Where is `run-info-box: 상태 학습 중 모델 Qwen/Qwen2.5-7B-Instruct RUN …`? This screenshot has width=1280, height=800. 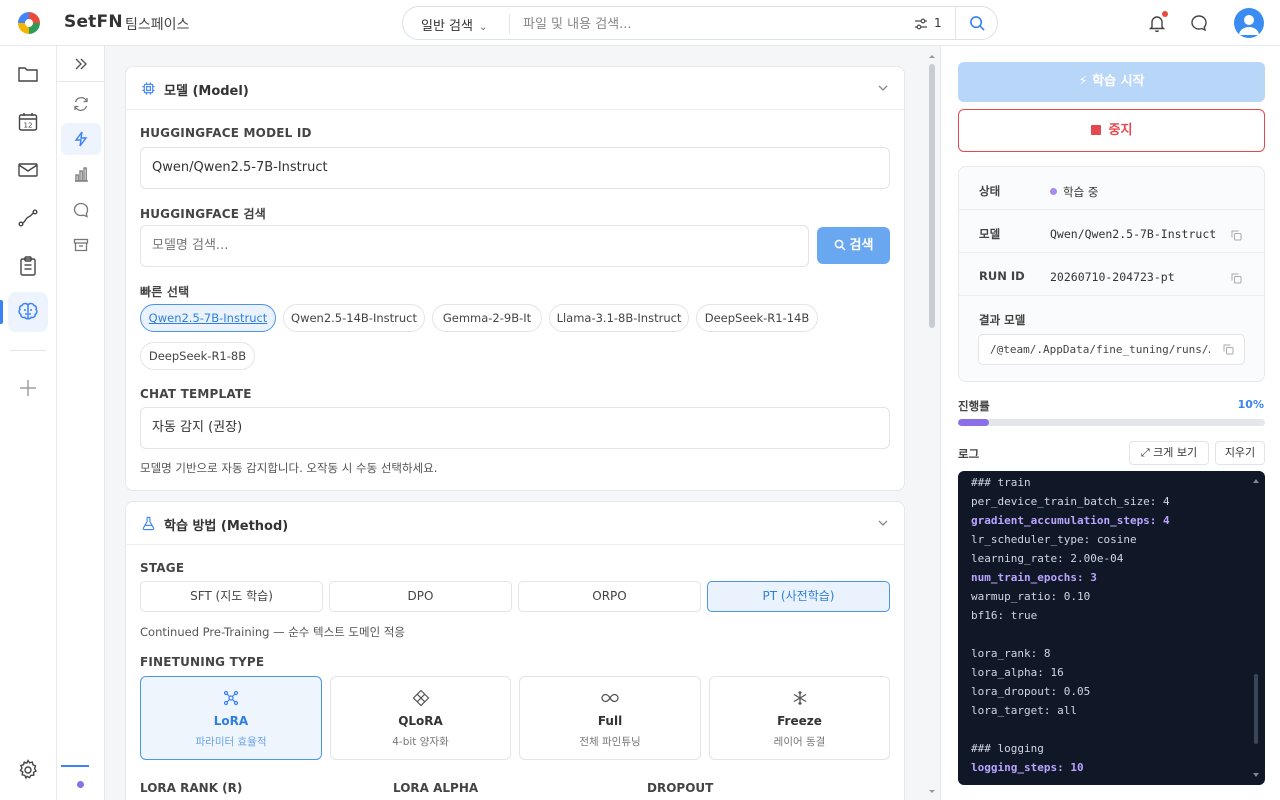
run-info-box: 상태 학습 중 모델 Qwen/Qwen2.5-7B-Instruct RUN … is located at coordinates (1111, 274).